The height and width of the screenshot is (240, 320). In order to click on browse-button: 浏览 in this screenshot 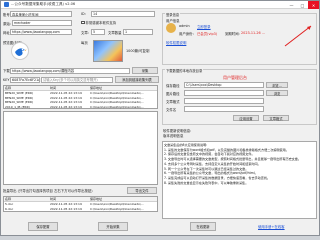, I will do `click(277, 93)`.